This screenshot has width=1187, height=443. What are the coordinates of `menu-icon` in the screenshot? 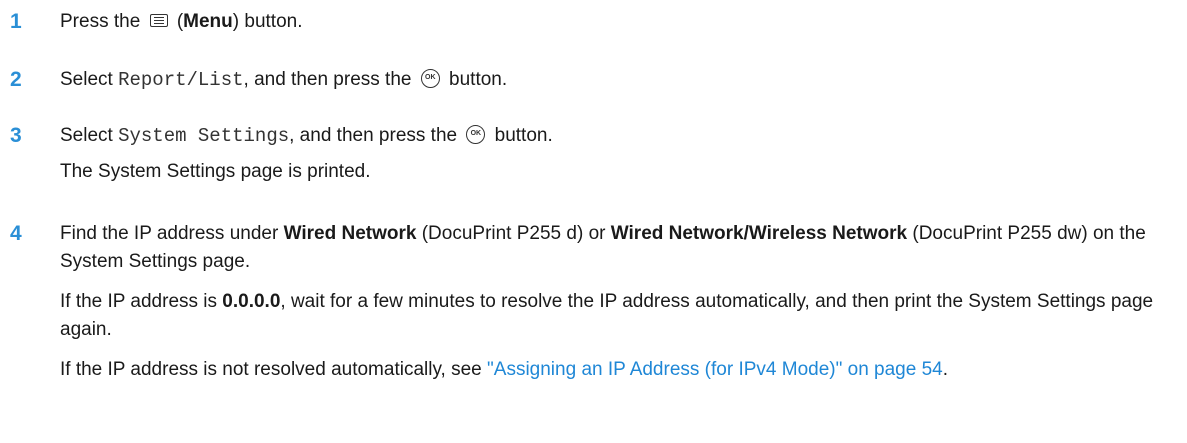 It's located at (158, 20).